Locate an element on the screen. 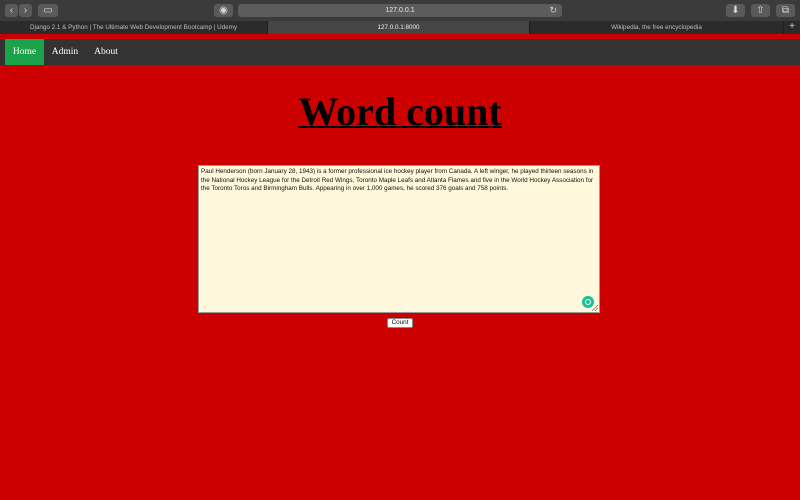  browser-toolbar: ‹ › ▭ ◉ 127.0.0.1 ↻ ⬇ ⇧ ⧉ is located at coordinates (400, 10).